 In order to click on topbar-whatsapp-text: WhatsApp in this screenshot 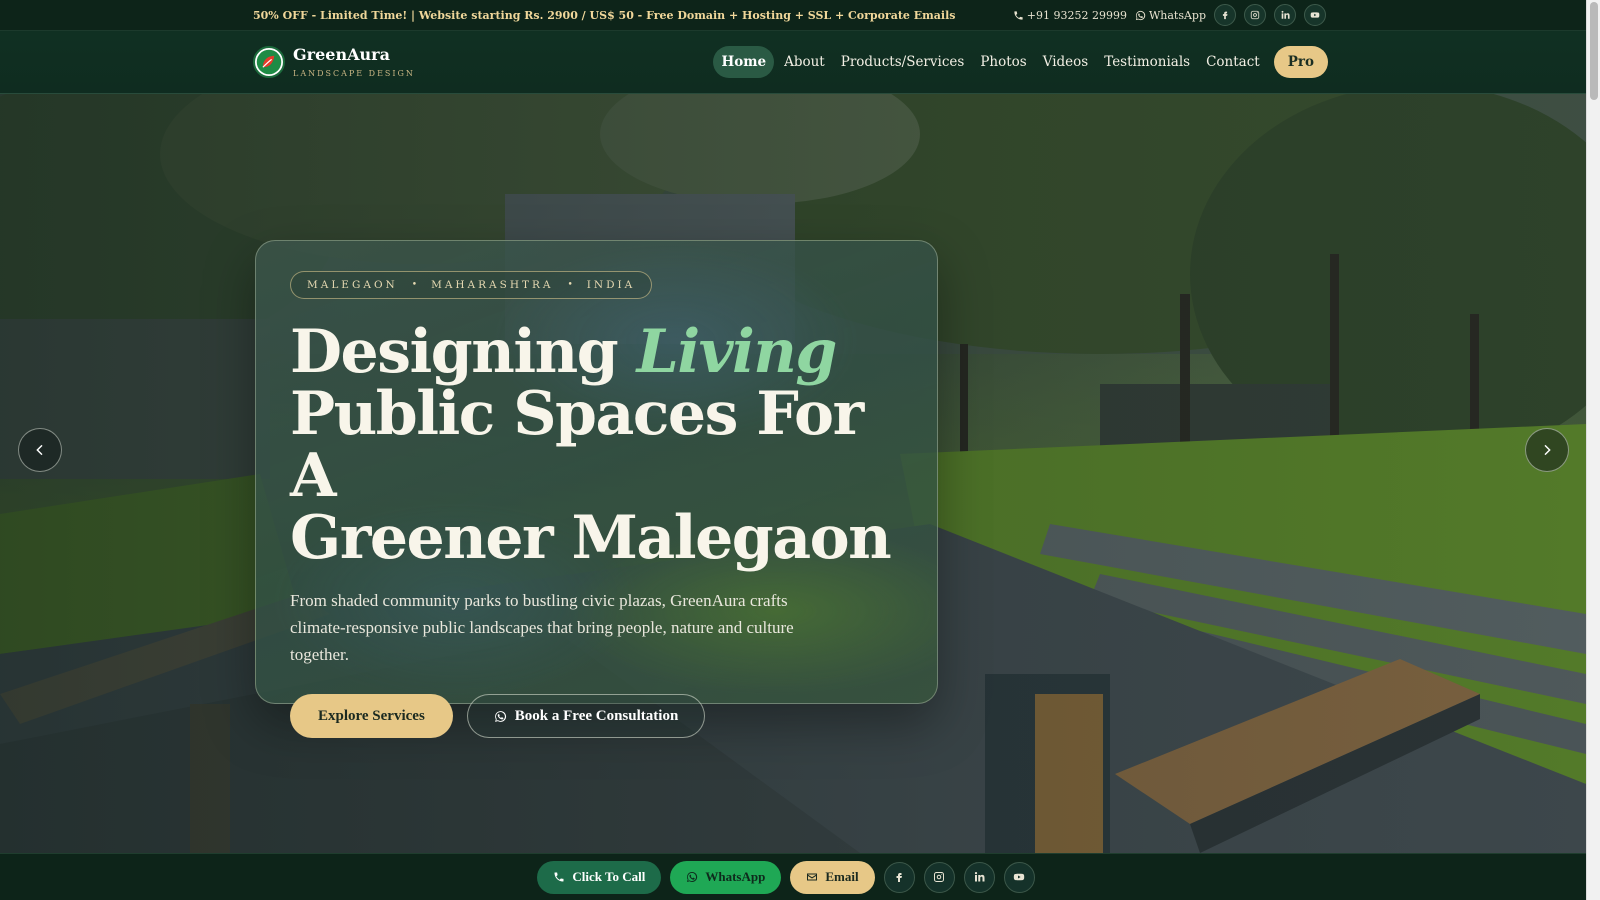, I will do `click(1177, 15)`.